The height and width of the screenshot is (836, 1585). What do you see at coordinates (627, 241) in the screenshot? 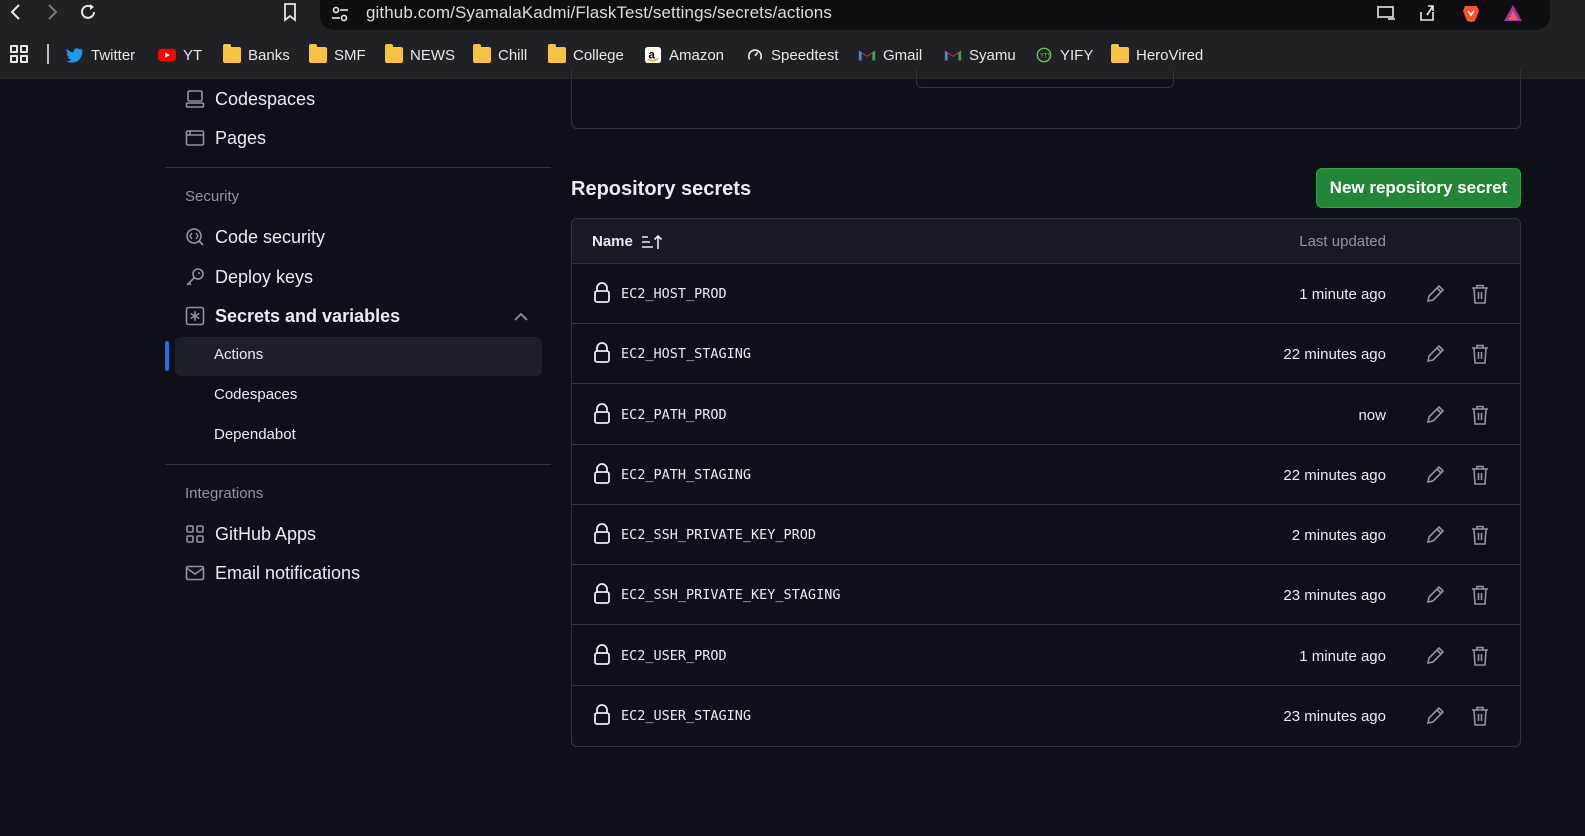
I see `name-column-header: Name` at bounding box center [627, 241].